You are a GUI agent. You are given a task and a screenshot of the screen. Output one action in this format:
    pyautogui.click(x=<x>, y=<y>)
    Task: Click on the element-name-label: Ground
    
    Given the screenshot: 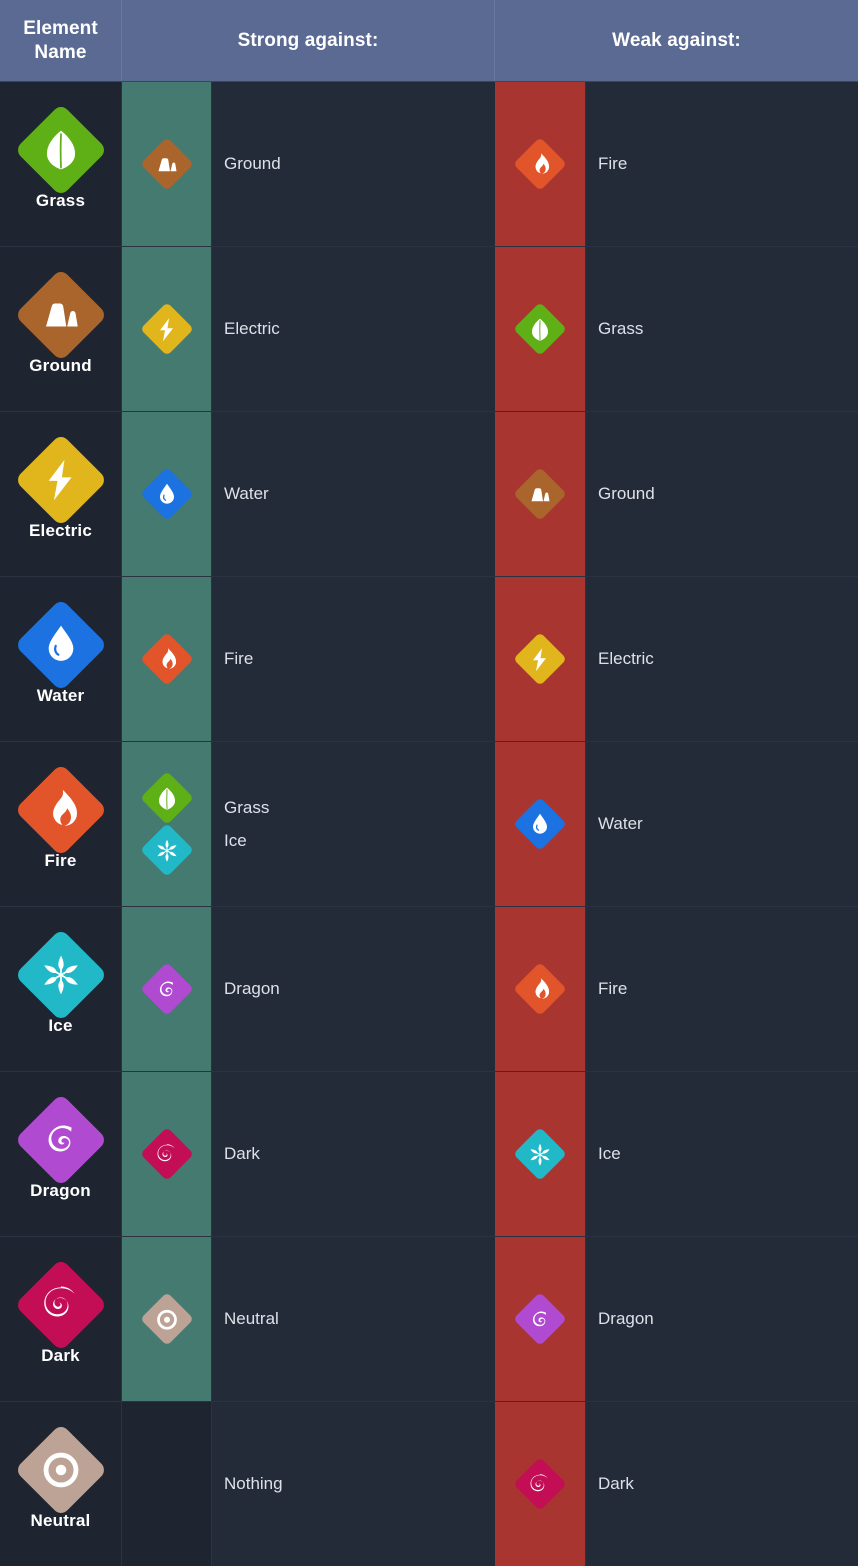 What is the action you would take?
    pyautogui.click(x=60, y=365)
    